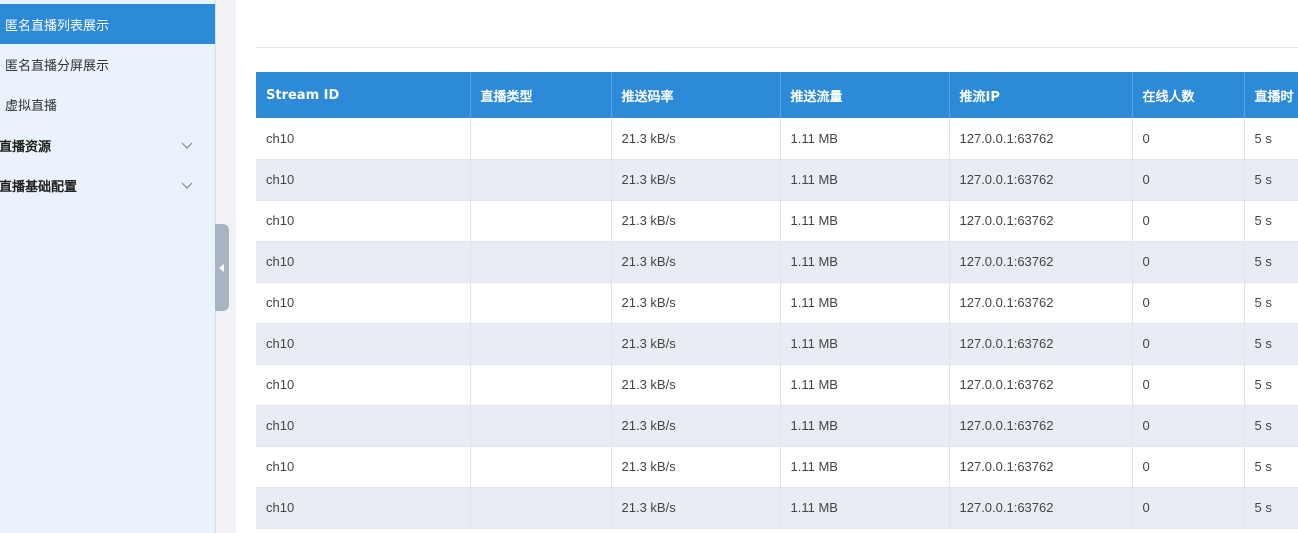 The image size is (1298, 533). What do you see at coordinates (107, 185) in the screenshot?
I see `sidebar-group-live-config: 直播基础配置` at bounding box center [107, 185].